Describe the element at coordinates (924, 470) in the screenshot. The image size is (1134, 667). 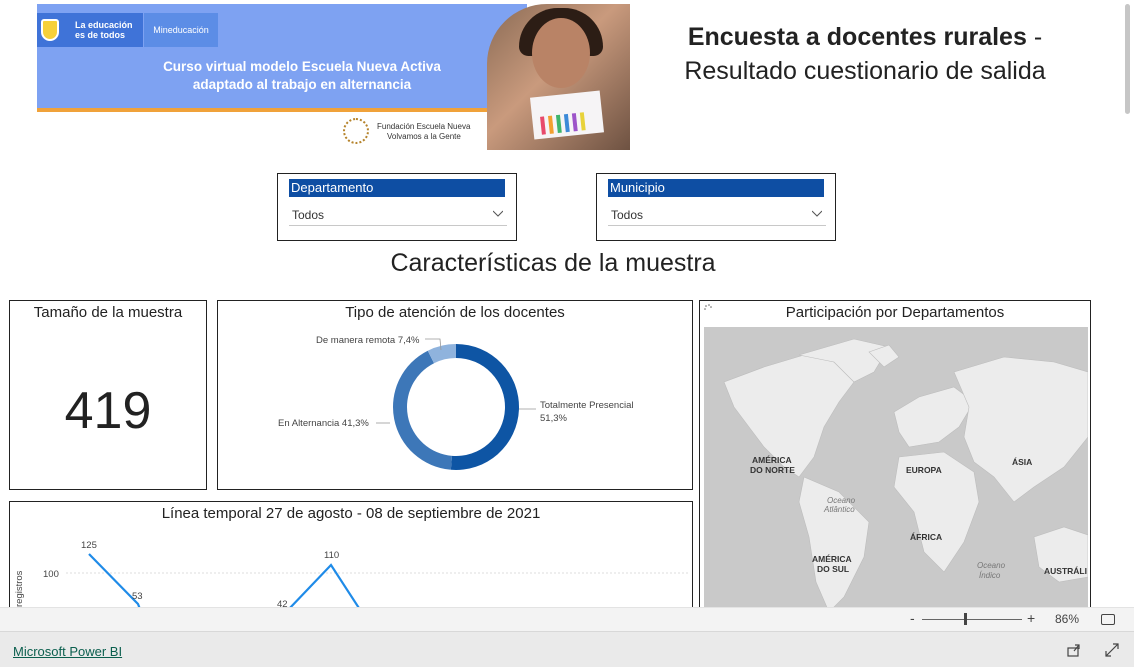
I see `map-label-europe: EUROPA` at that location.